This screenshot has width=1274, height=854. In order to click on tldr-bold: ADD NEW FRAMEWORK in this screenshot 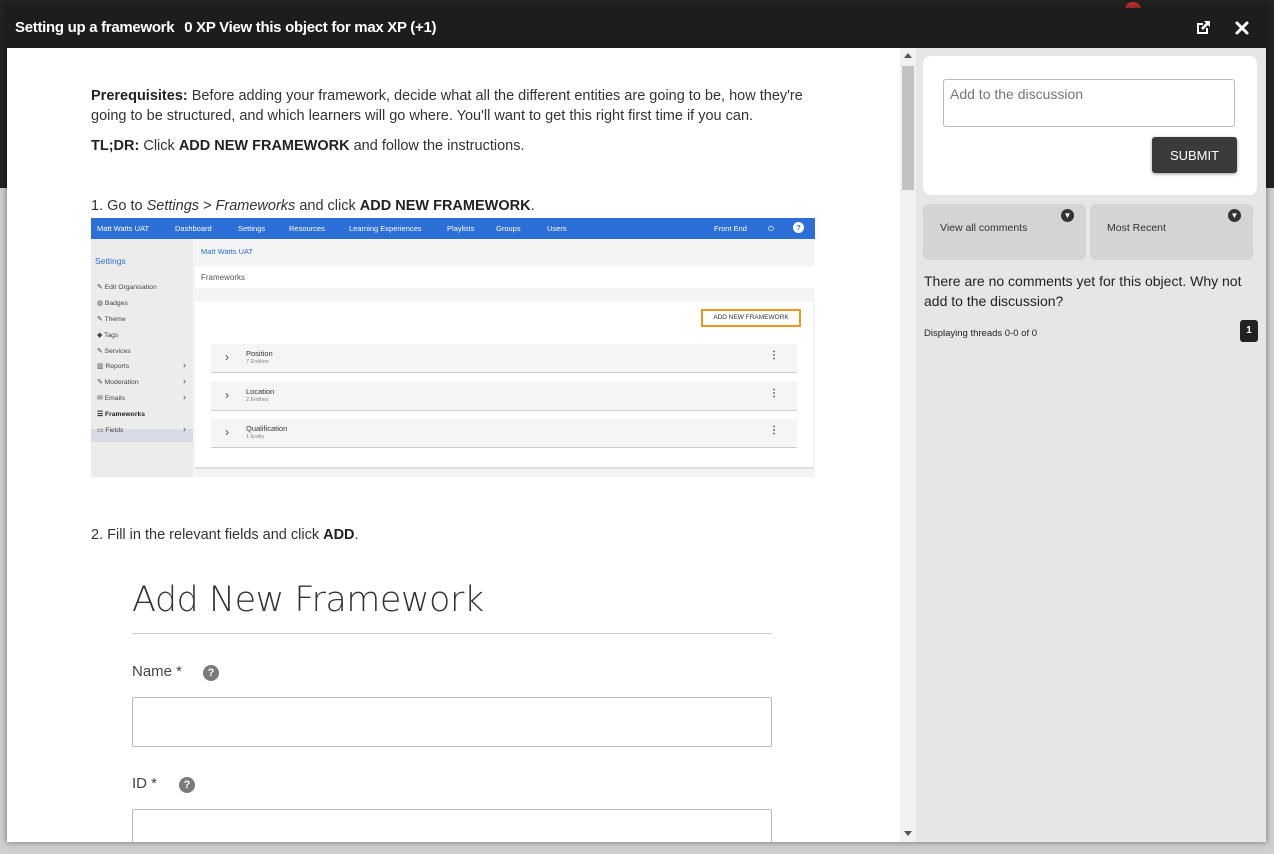, I will do `click(264, 146)`.